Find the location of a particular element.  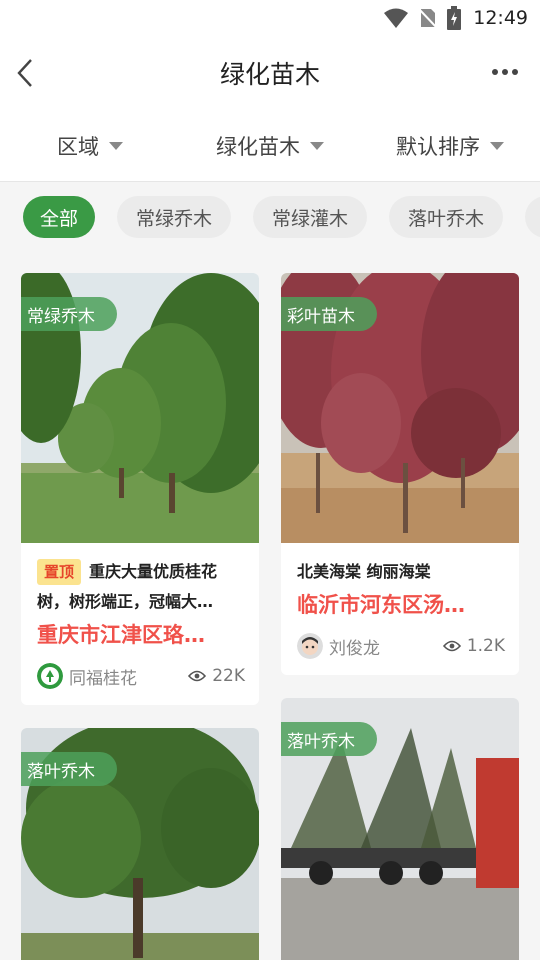

chevron-left-icon is located at coordinates (24, 73).